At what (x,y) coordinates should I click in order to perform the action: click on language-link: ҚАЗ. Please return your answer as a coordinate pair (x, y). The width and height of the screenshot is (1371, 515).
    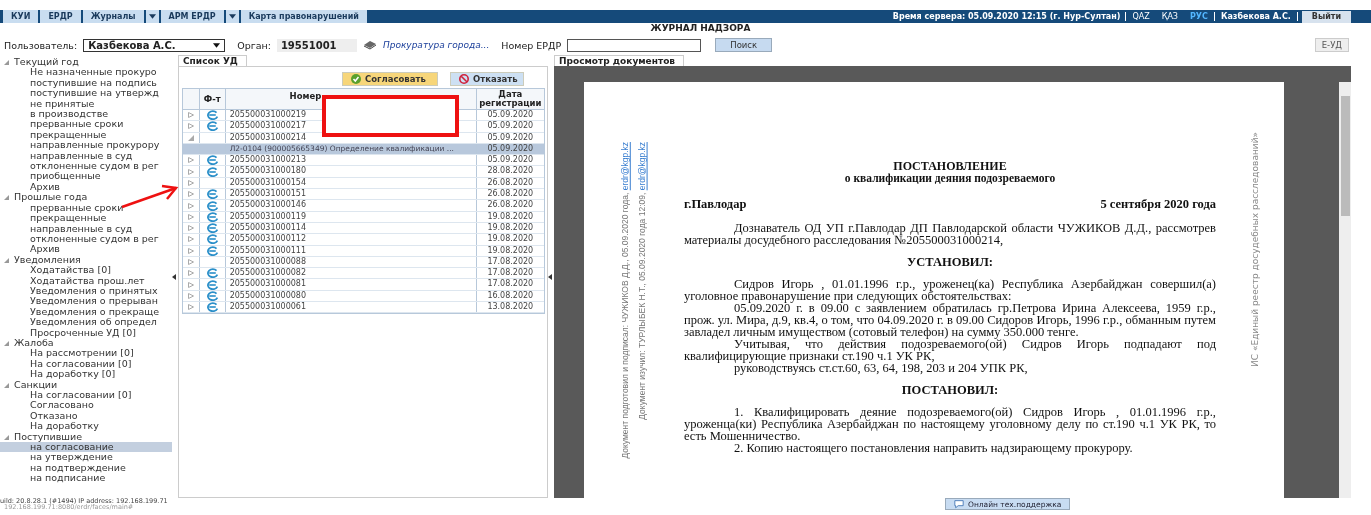
    Looking at the image, I should click on (1169, 16).